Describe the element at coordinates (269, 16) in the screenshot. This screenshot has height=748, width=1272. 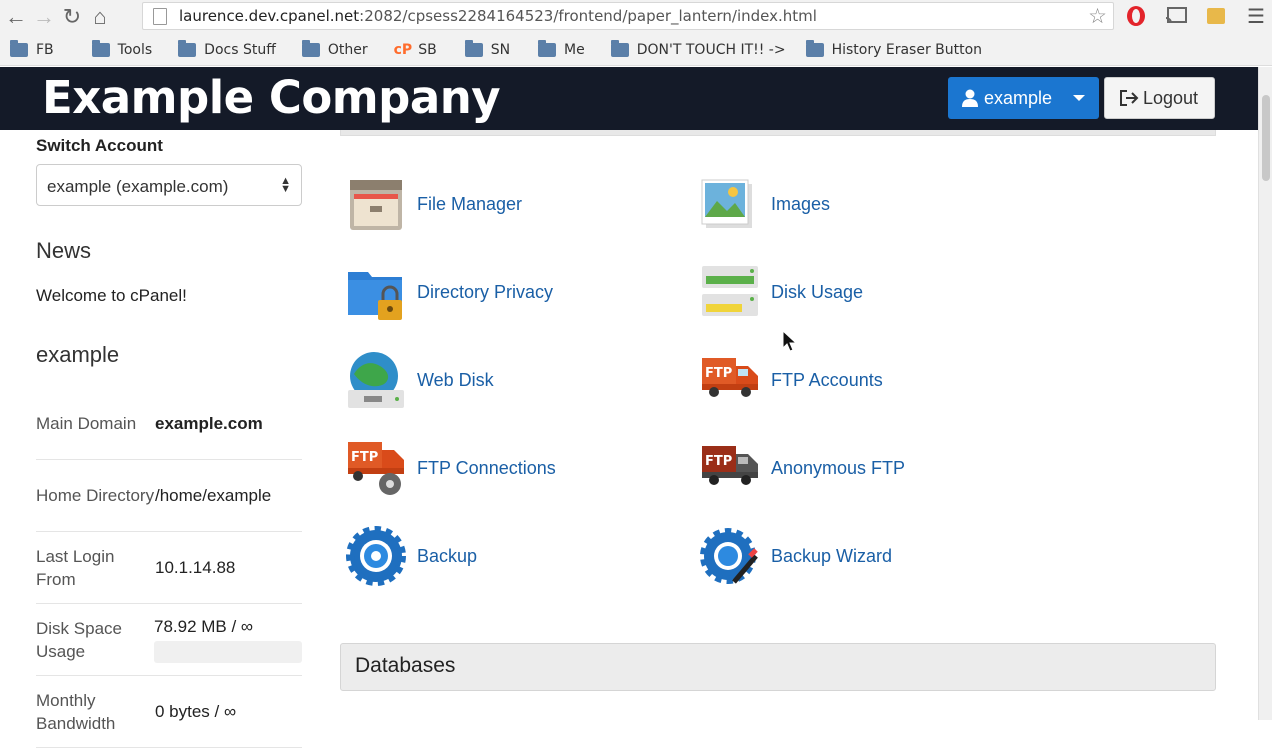
I see `url-host: laurence.dev.cpanel.net` at that location.